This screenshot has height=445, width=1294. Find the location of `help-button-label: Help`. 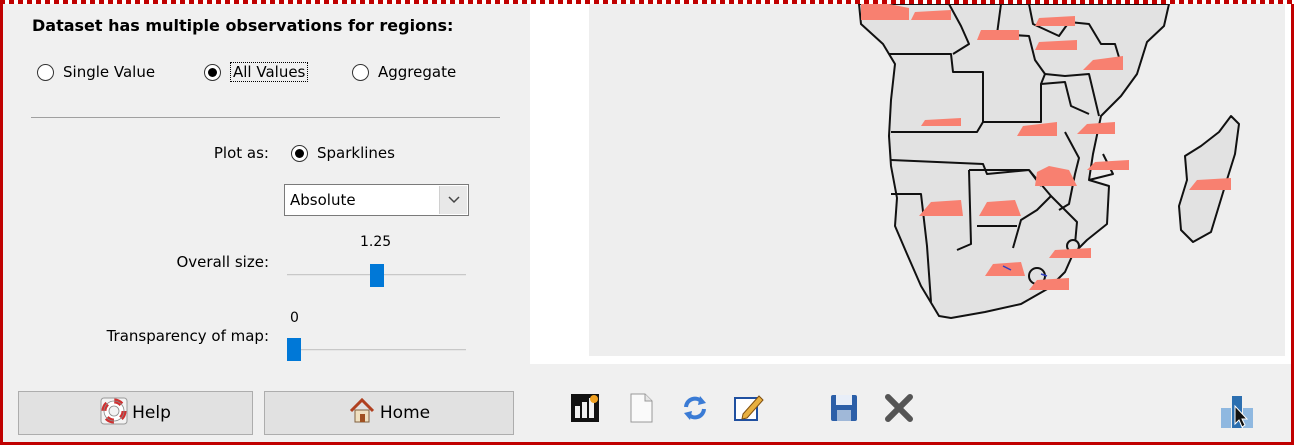

help-button-label: Help is located at coordinates (151, 413).